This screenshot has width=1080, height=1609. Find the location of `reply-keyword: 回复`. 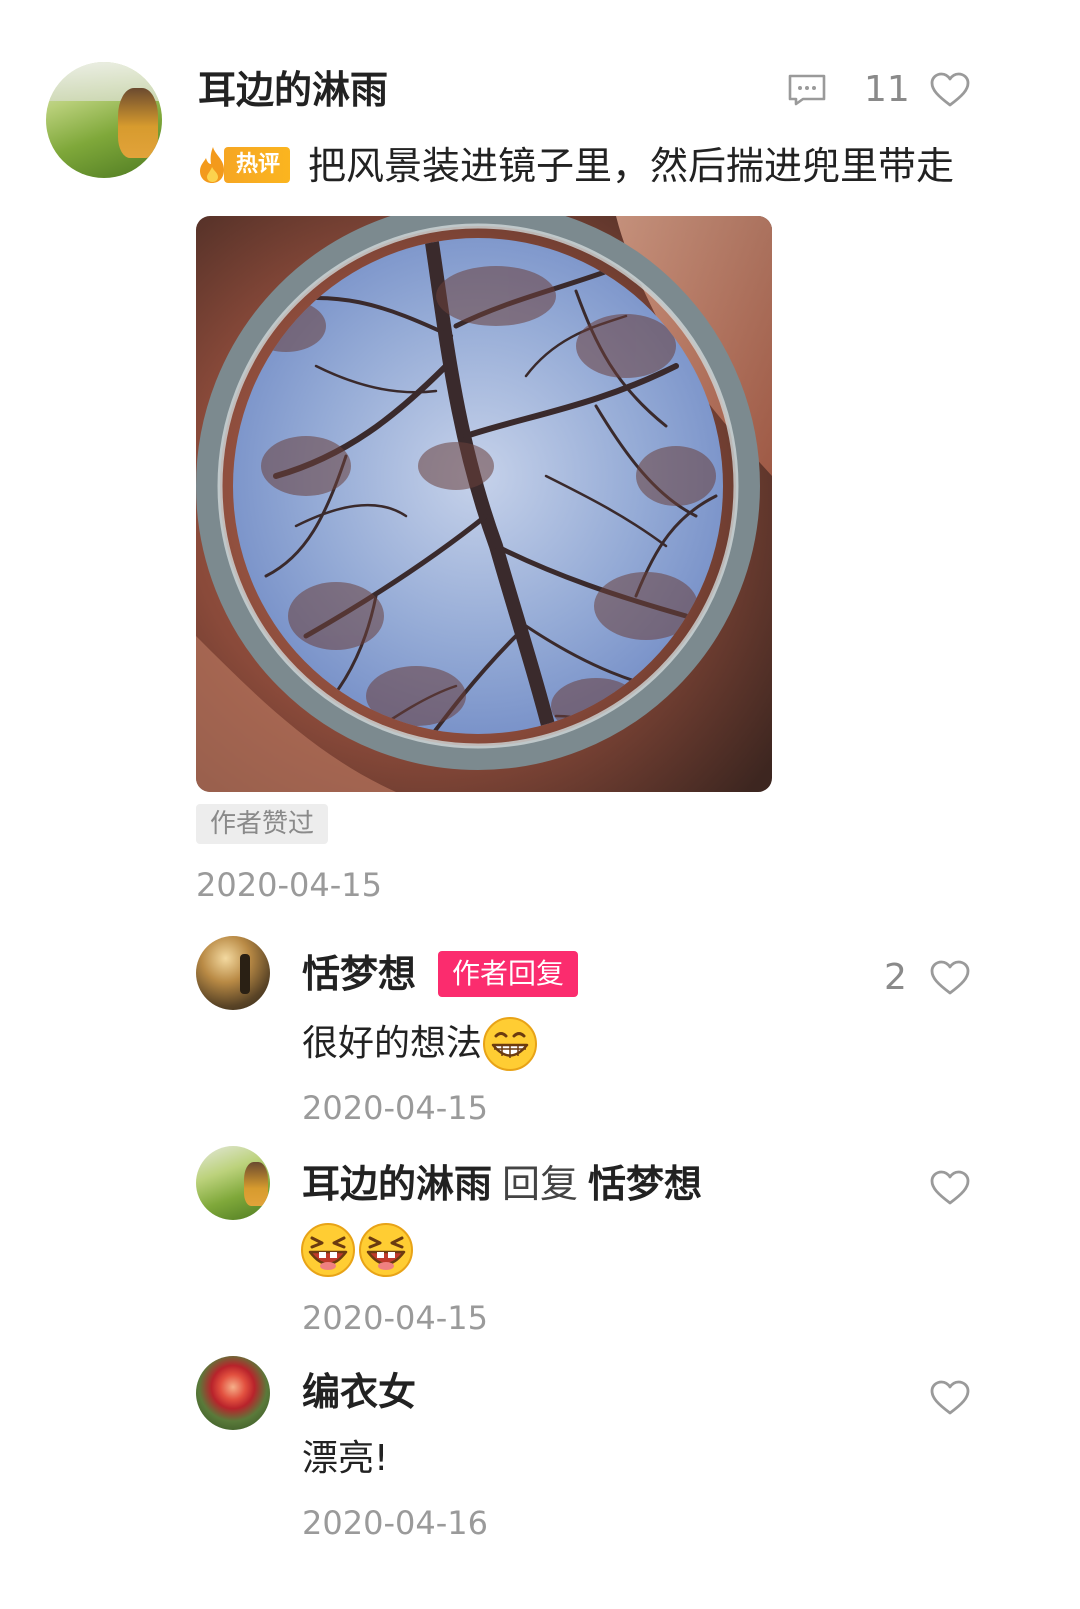

reply-keyword: 回复 is located at coordinates (540, 1184).